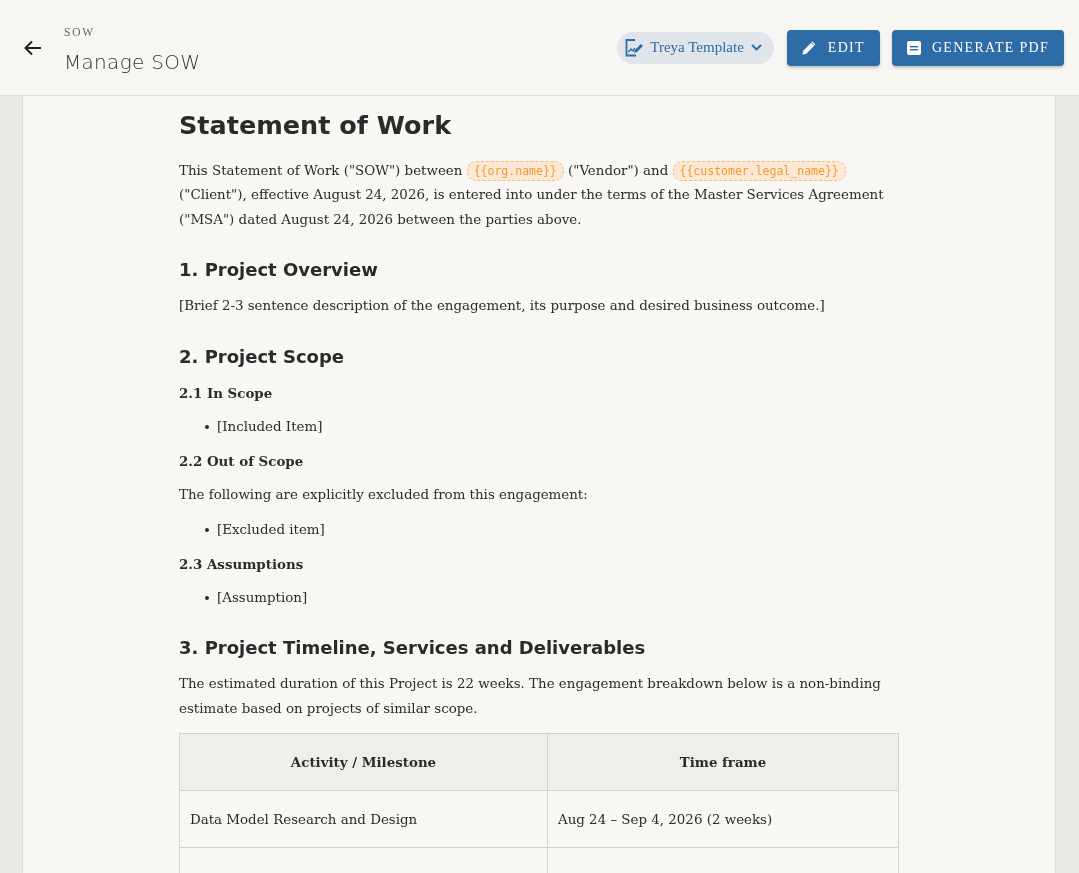 This screenshot has width=1079, height=873. I want to click on document-pen-icon, so click(634, 47).